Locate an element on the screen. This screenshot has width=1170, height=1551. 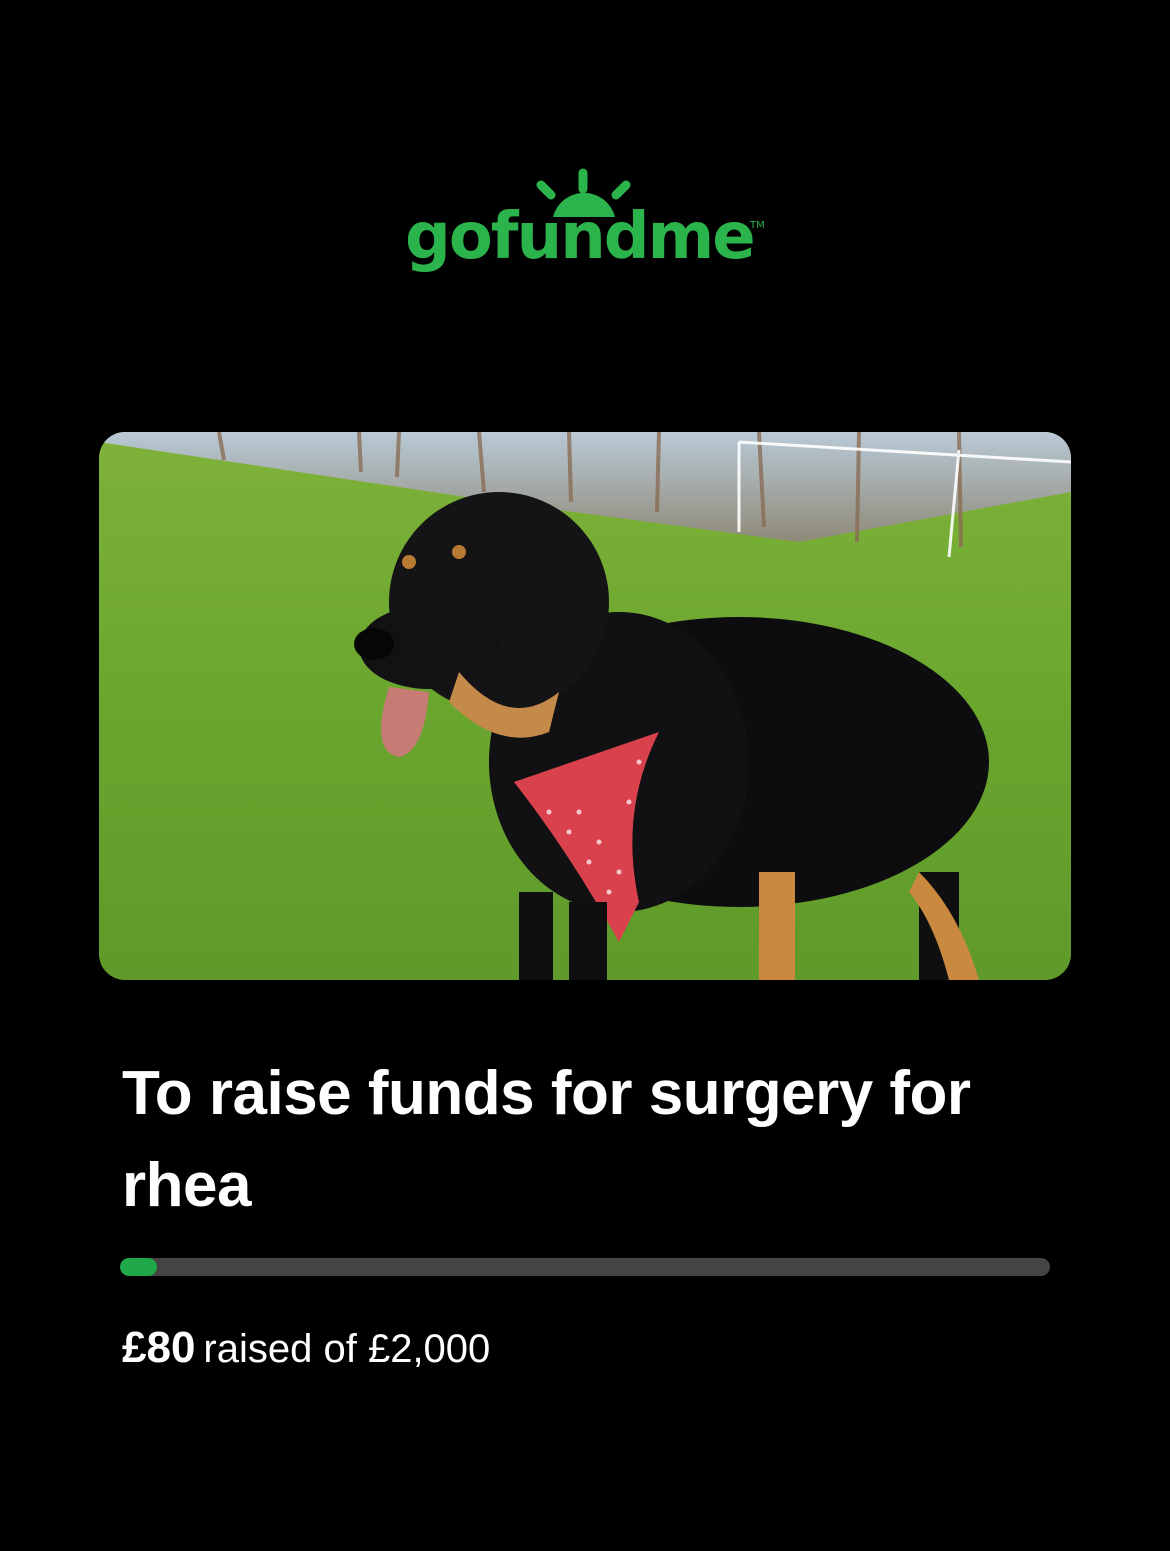
progress-bar is located at coordinates (585, 1267).